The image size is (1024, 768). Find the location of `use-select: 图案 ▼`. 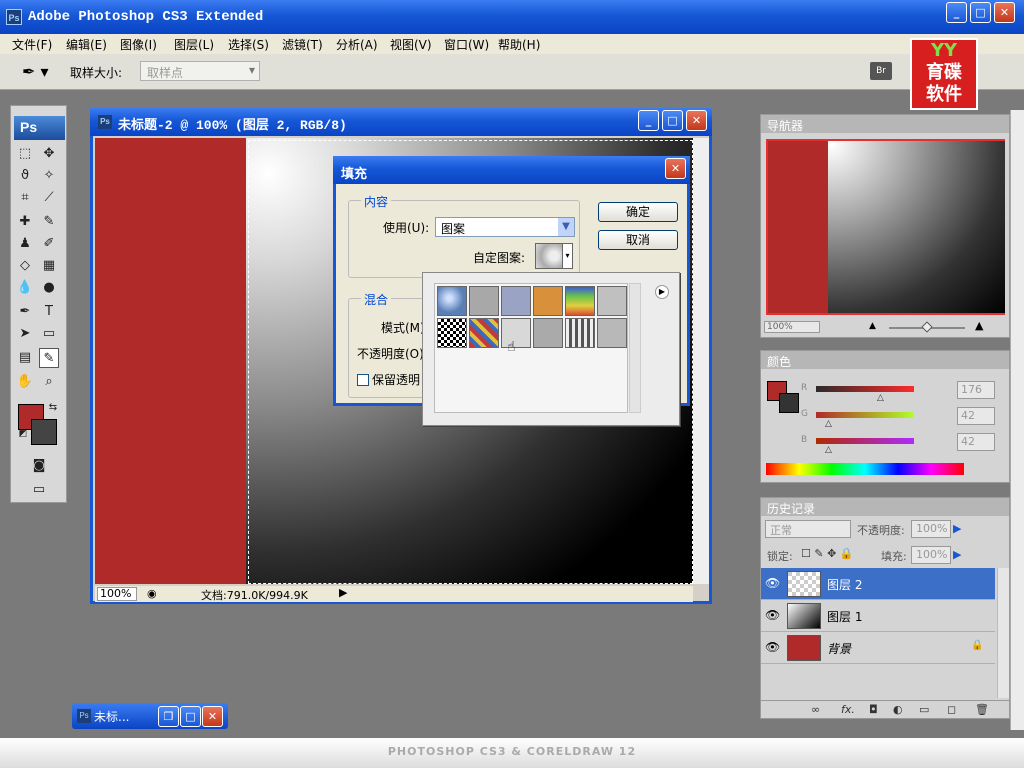

use-select: 图案 ▼ is located at coordinates (505, 227).